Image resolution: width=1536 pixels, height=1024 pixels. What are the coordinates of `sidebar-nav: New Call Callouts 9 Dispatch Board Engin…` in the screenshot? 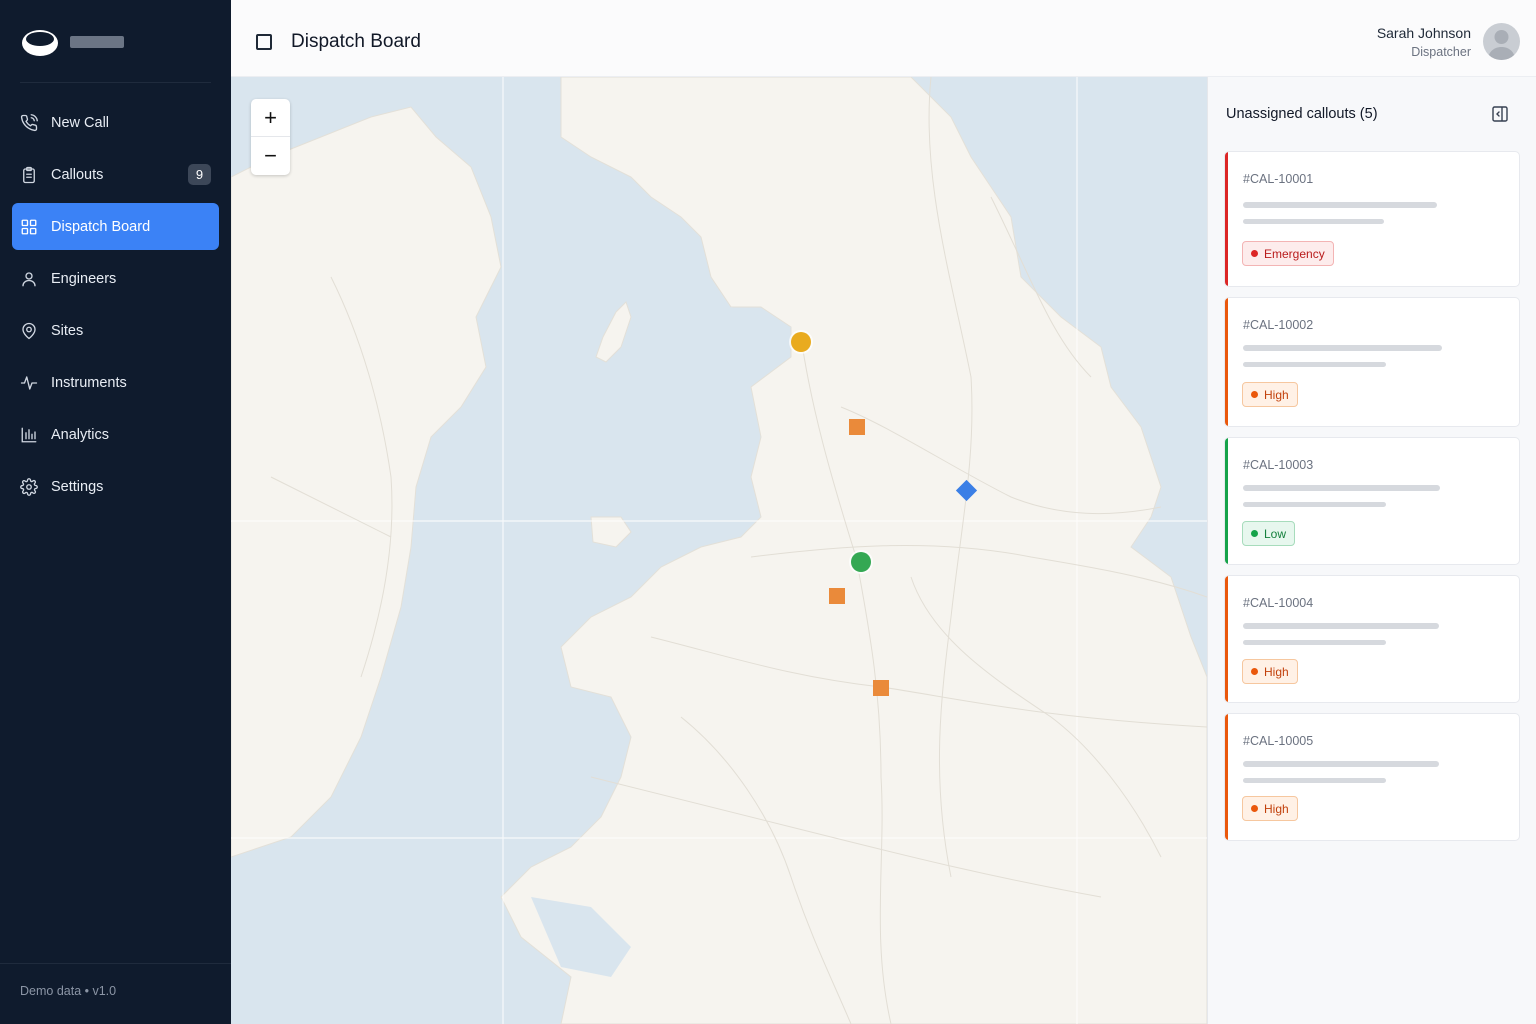 It's located at (115, 307).